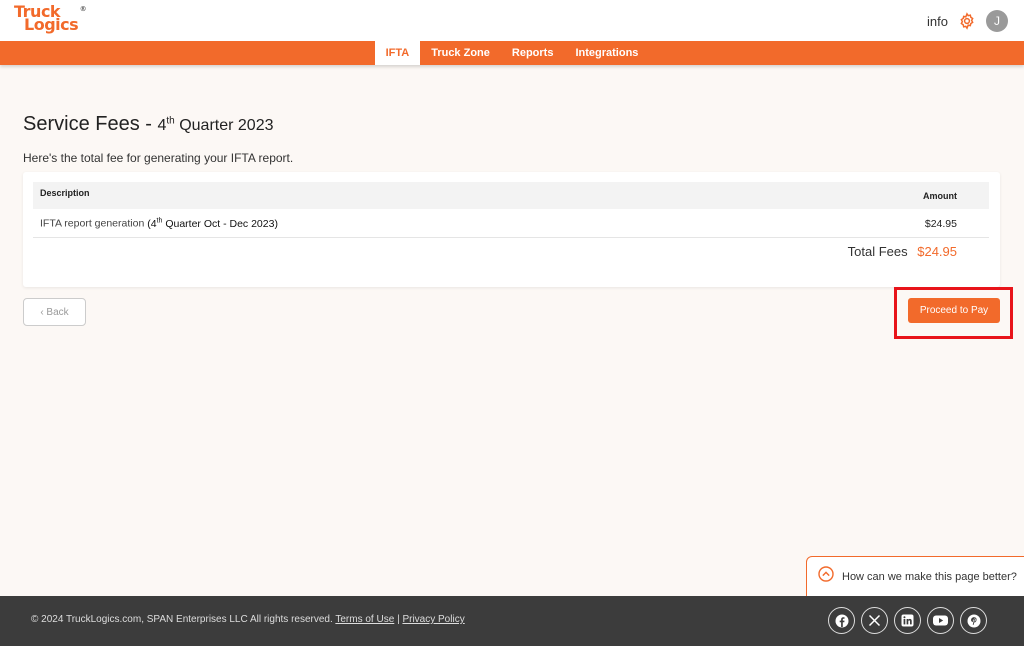 This screenshot has width=1024, height=646. I want to click on chevron-up-icon, so click(826, 576).